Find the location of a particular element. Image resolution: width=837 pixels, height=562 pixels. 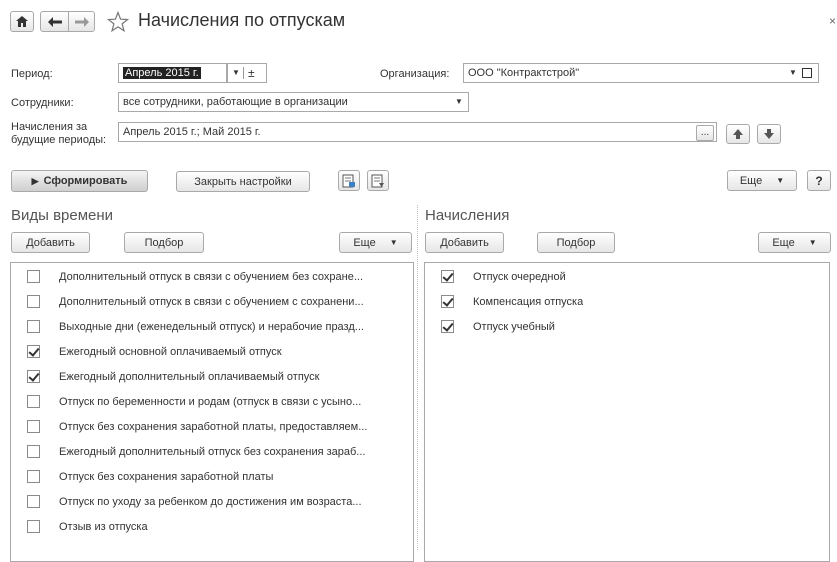

future-label-line2: будущие периоды: is located at coordinates (59, 140).